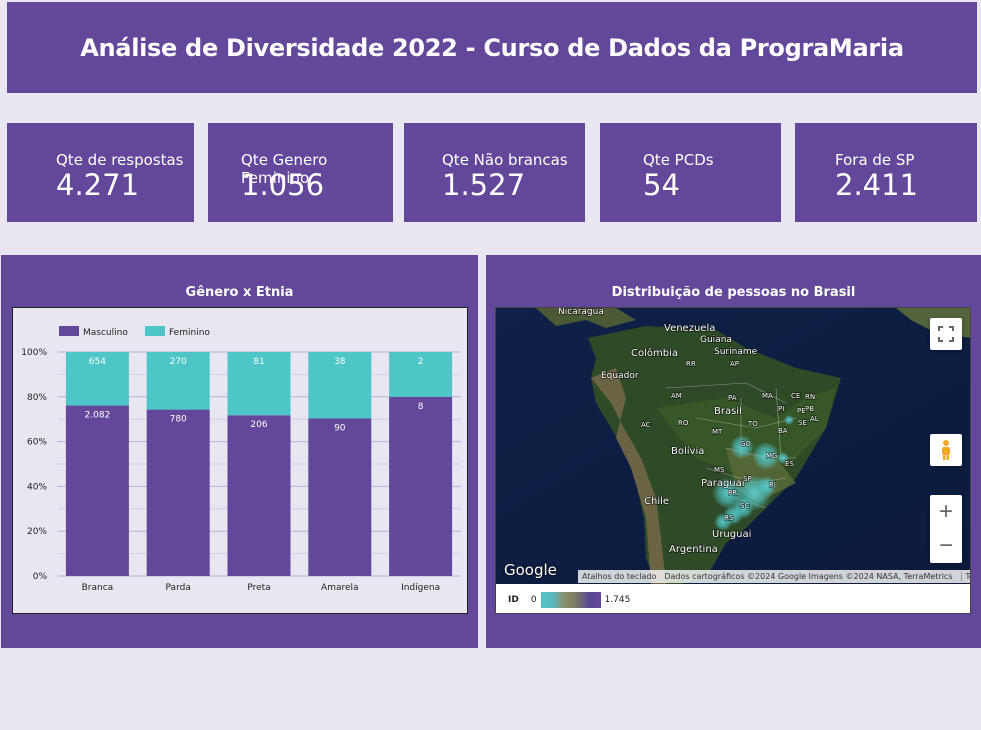 The height and width of the screenshot is (730, 981). What do you see at coordinates (717, 432) in the screenshot?
I see `map-place-label: MT` at bounding box center [717, 432].